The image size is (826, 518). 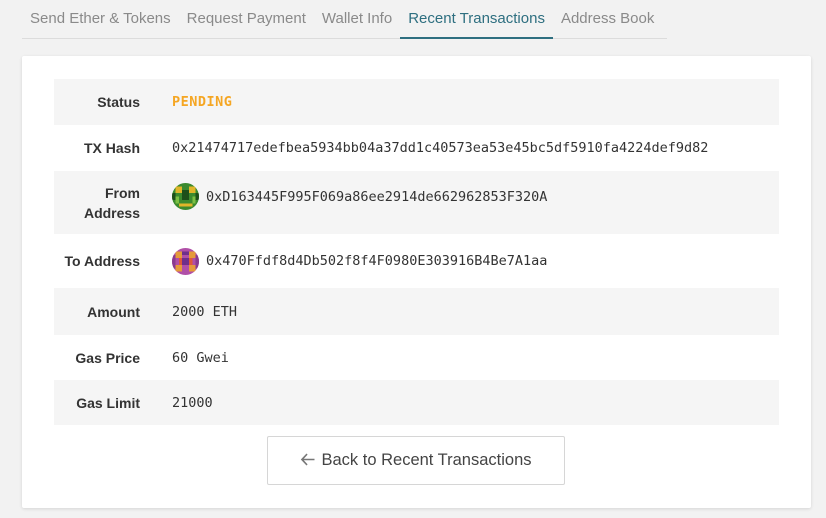 I want to click on tx-hash-label: TX Hash, so click(x=111, y=148).